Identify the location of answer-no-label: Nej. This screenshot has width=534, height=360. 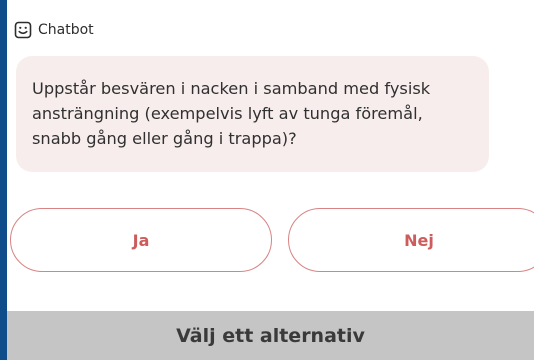
(419, 240).